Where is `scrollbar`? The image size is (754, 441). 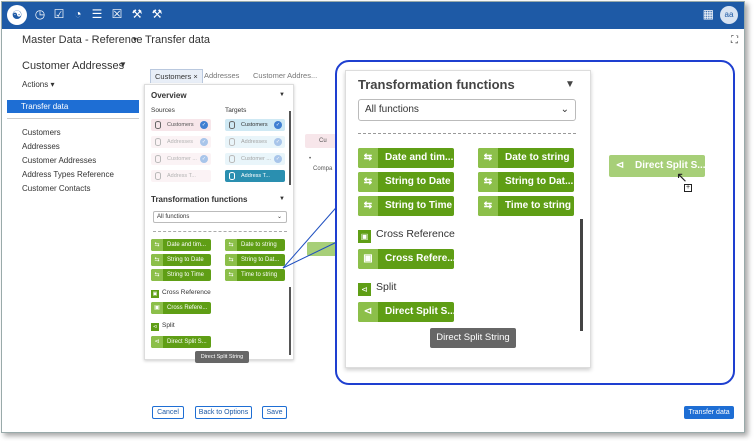
scrollbar is located at coordinates (581, 275).